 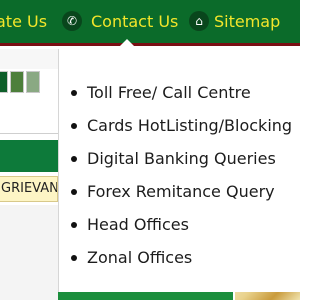 I want to click on menu-item-toll-free: Toll Free/ Call Centre, so click(x=180, y=92).